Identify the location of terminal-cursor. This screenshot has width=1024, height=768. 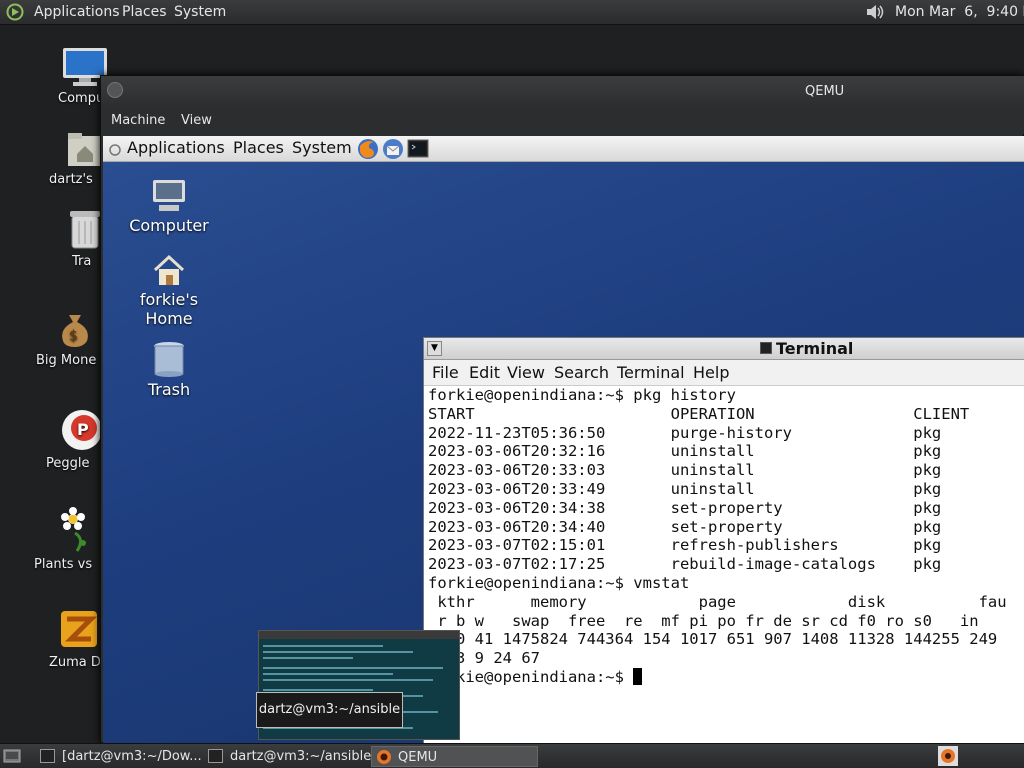
(638, 676).